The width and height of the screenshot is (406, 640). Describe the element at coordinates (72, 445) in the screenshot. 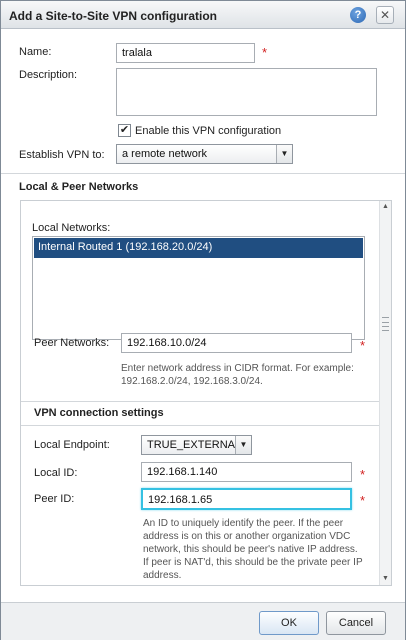

I see `local-endpoint-label: Local Endpoint:` at that location.